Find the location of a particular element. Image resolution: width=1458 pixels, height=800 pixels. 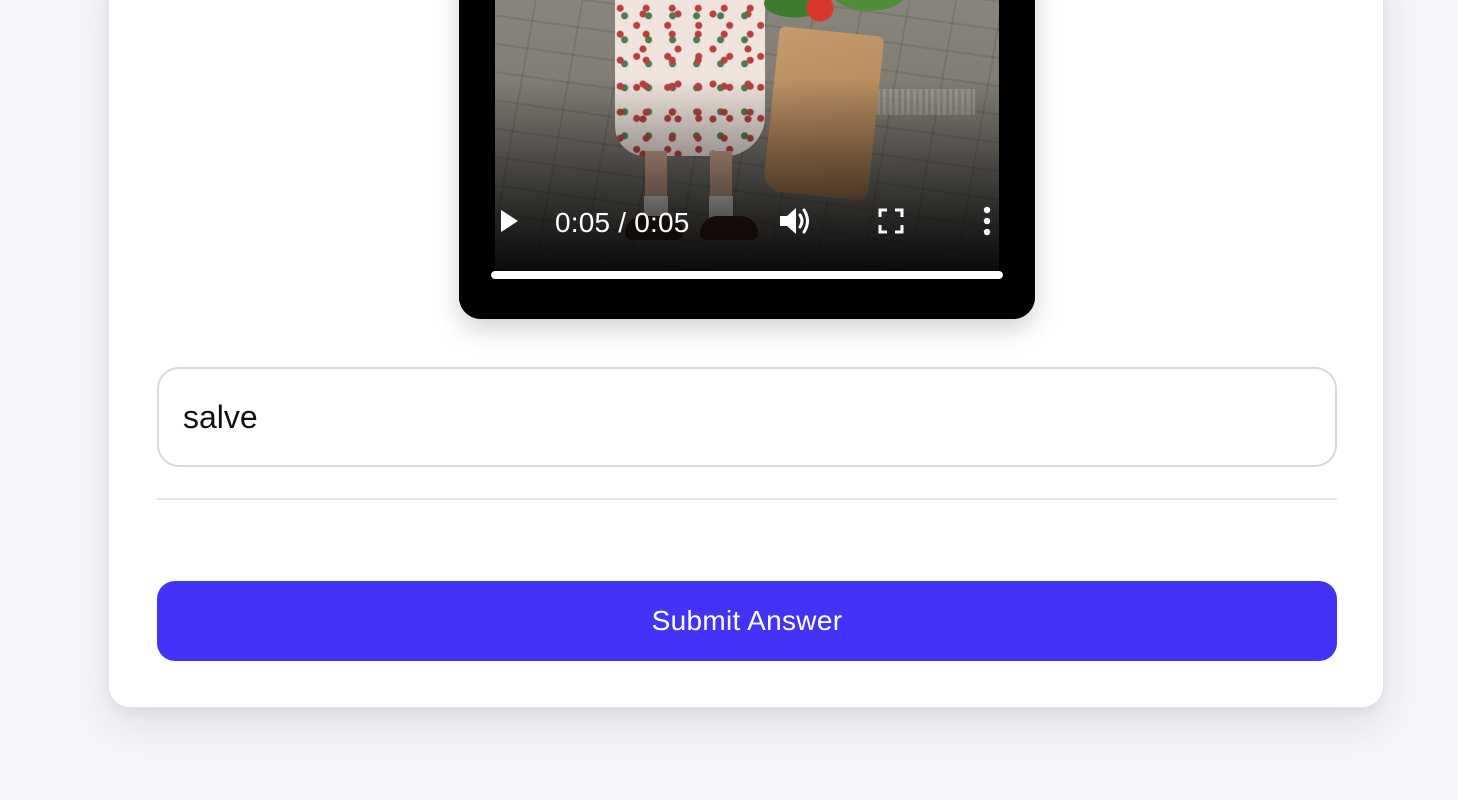

video-progress-fill is located at coordinates (747, 275).